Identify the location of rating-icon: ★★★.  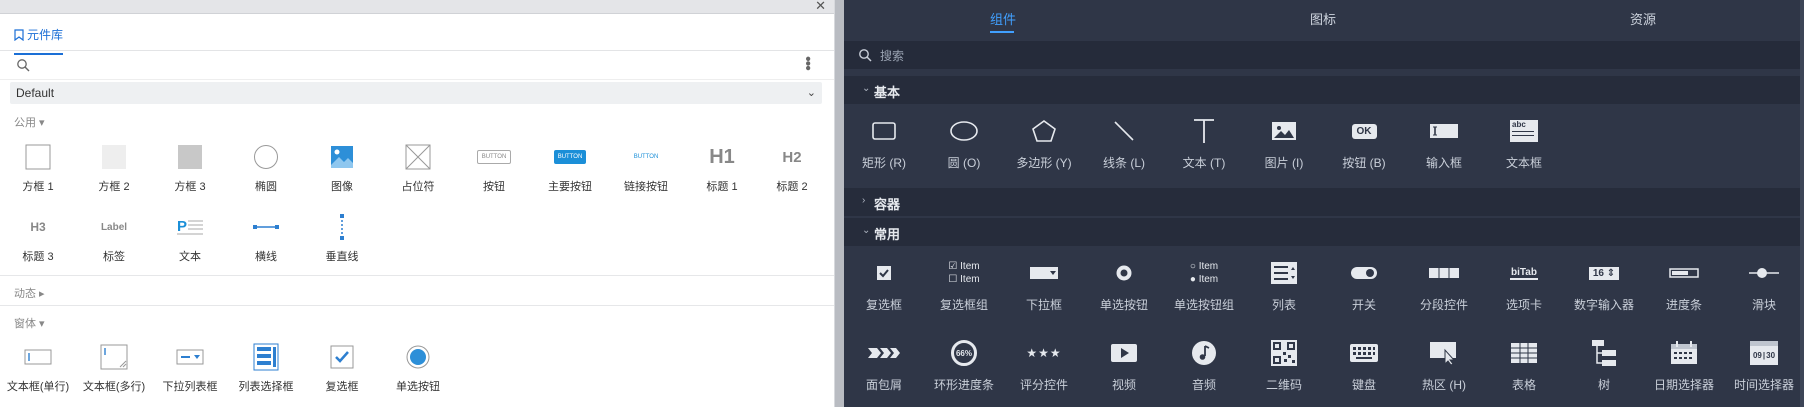
(1044, 353).